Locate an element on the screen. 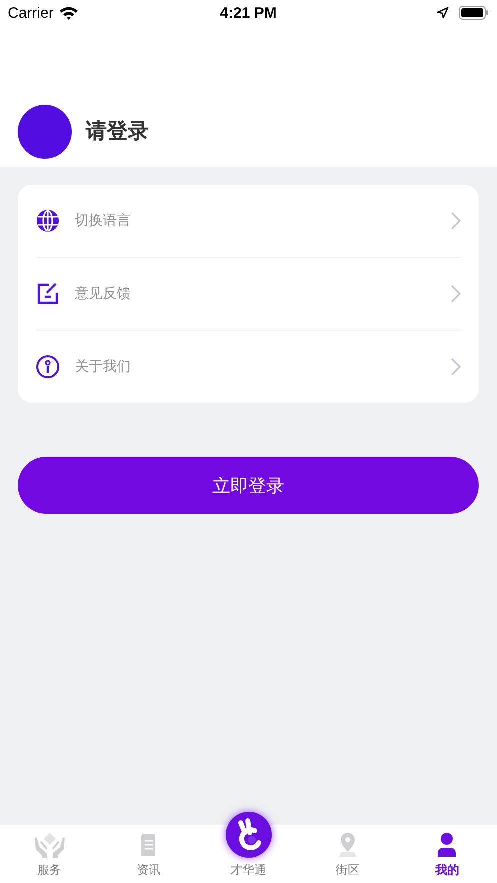 This screenshot has height=883, width=497. edit-icon is located at coordinates (48, 294).